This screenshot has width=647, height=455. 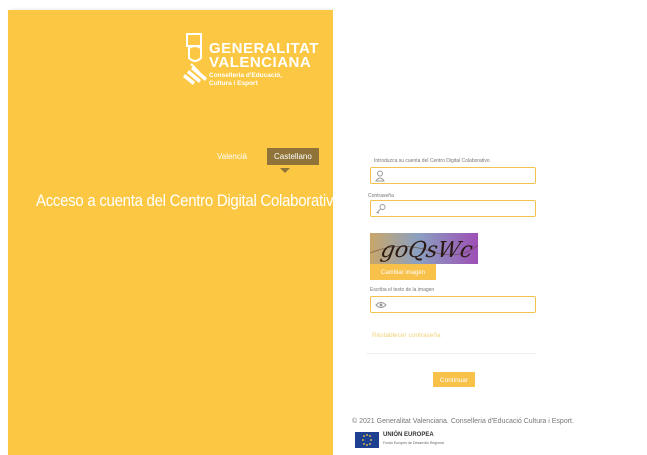 What do you see at coordinates (246, 79) in the screenshot?
I see `department-name: Conselleria d'Educació, Cultura i Esport` at bounding box center [246, 79].